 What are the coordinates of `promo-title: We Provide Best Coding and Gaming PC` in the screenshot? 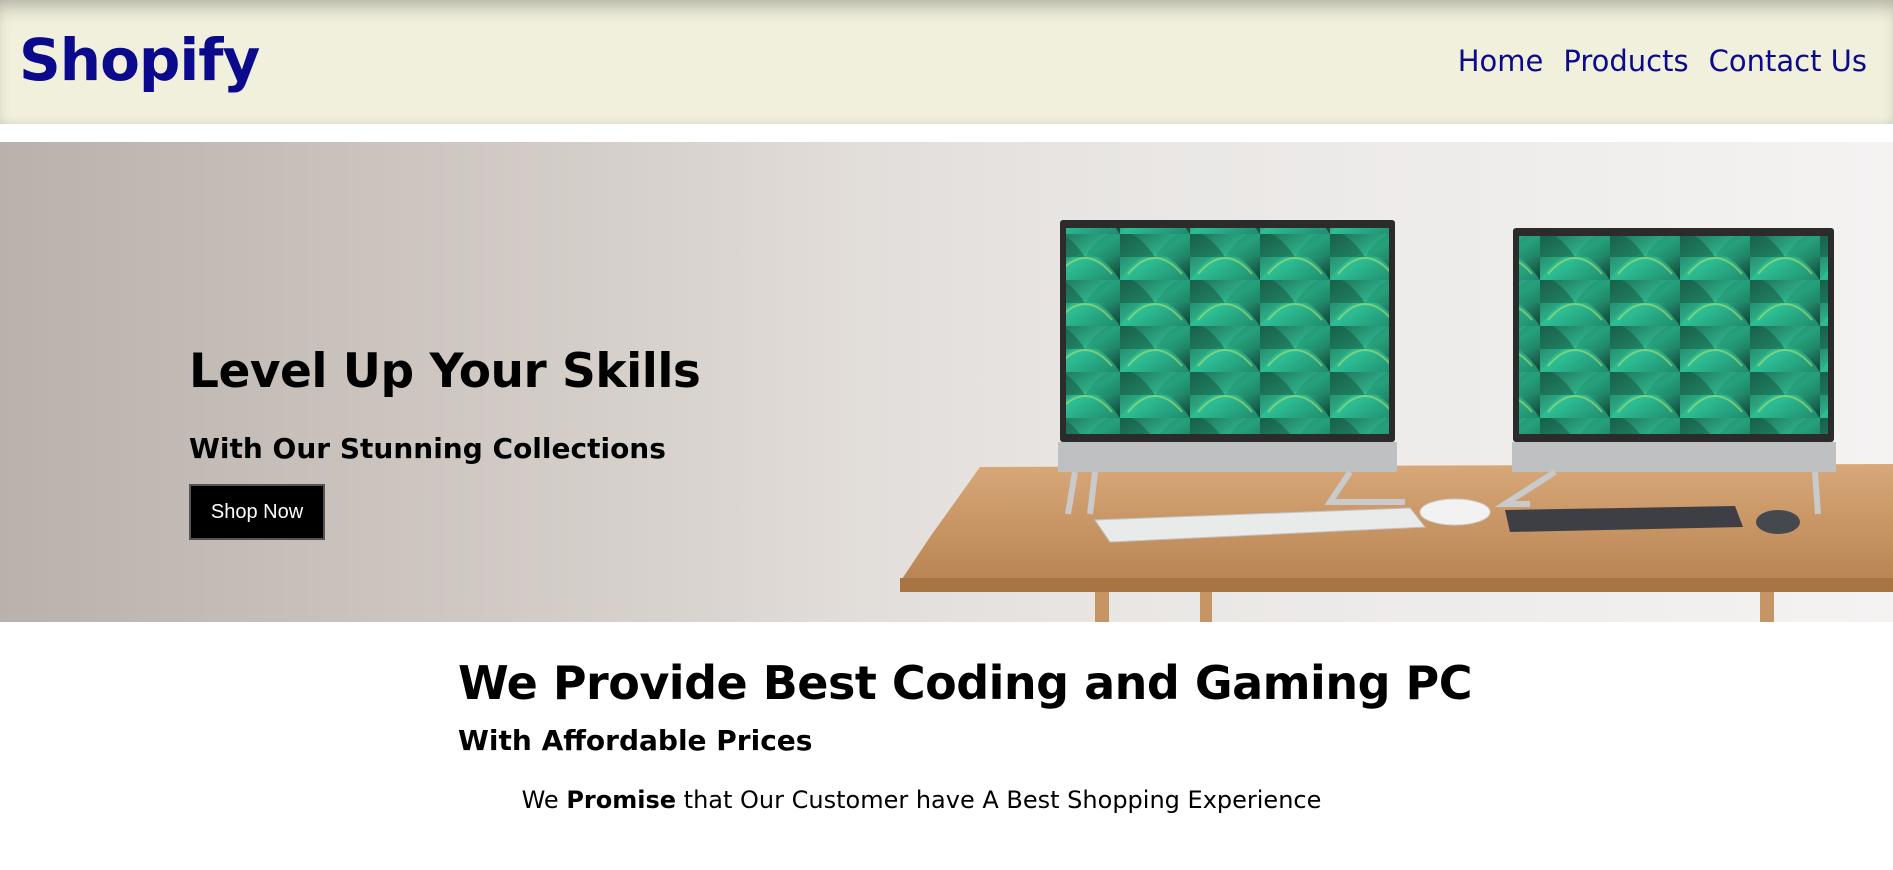 It's located at (965, 683).